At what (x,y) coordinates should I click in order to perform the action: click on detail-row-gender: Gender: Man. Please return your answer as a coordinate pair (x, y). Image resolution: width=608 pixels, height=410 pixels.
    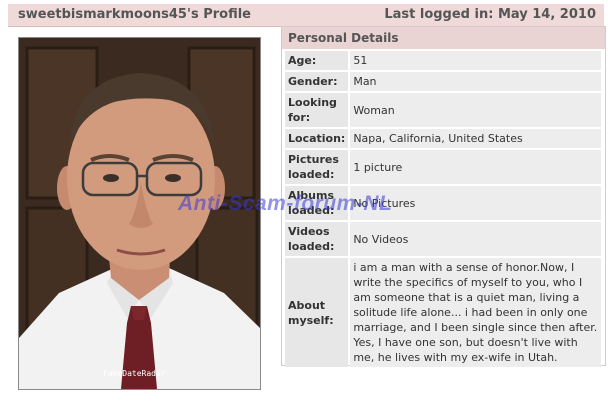
    Looking at the image, I should click on (443, 81).